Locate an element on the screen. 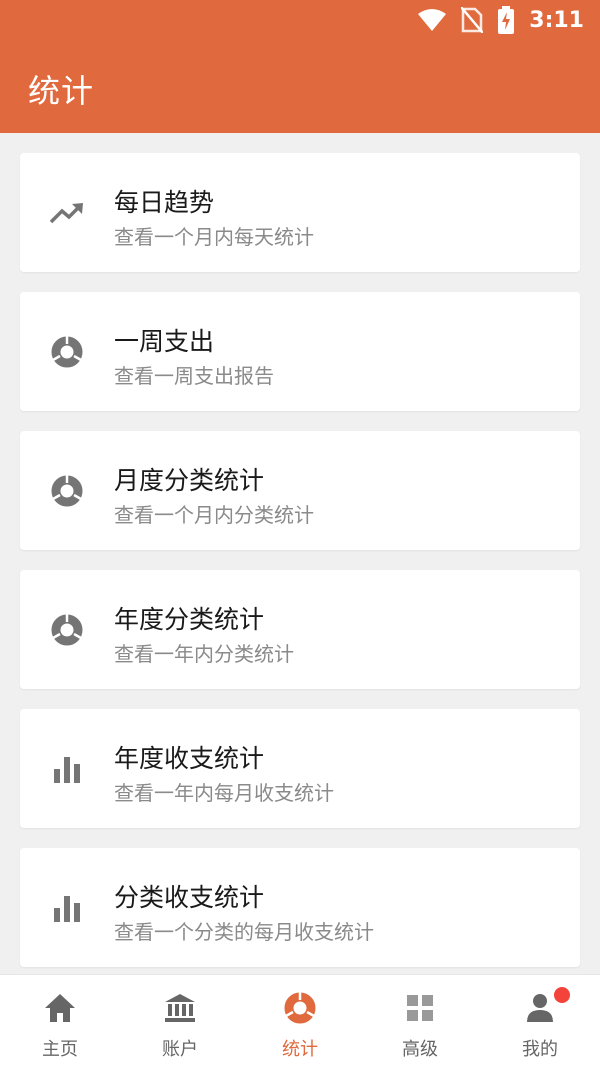 The width and height of the screenshot is (600, 1067). nav-tab-profile: 我的 is located at coordinates (540, 1021).